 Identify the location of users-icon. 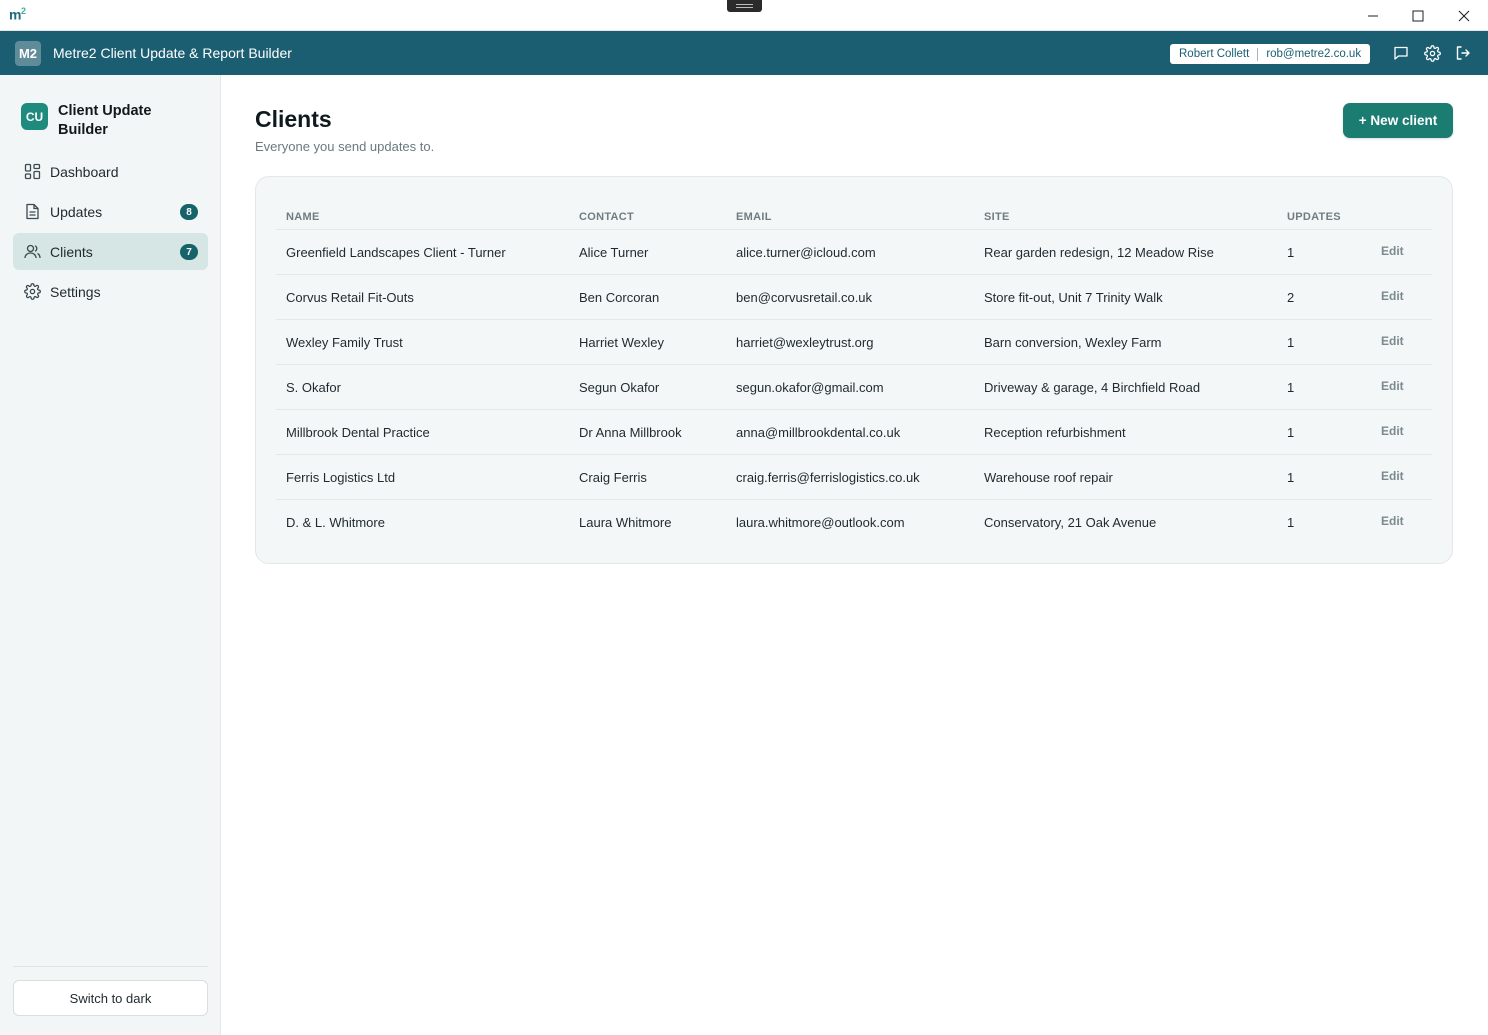
(32, 252).